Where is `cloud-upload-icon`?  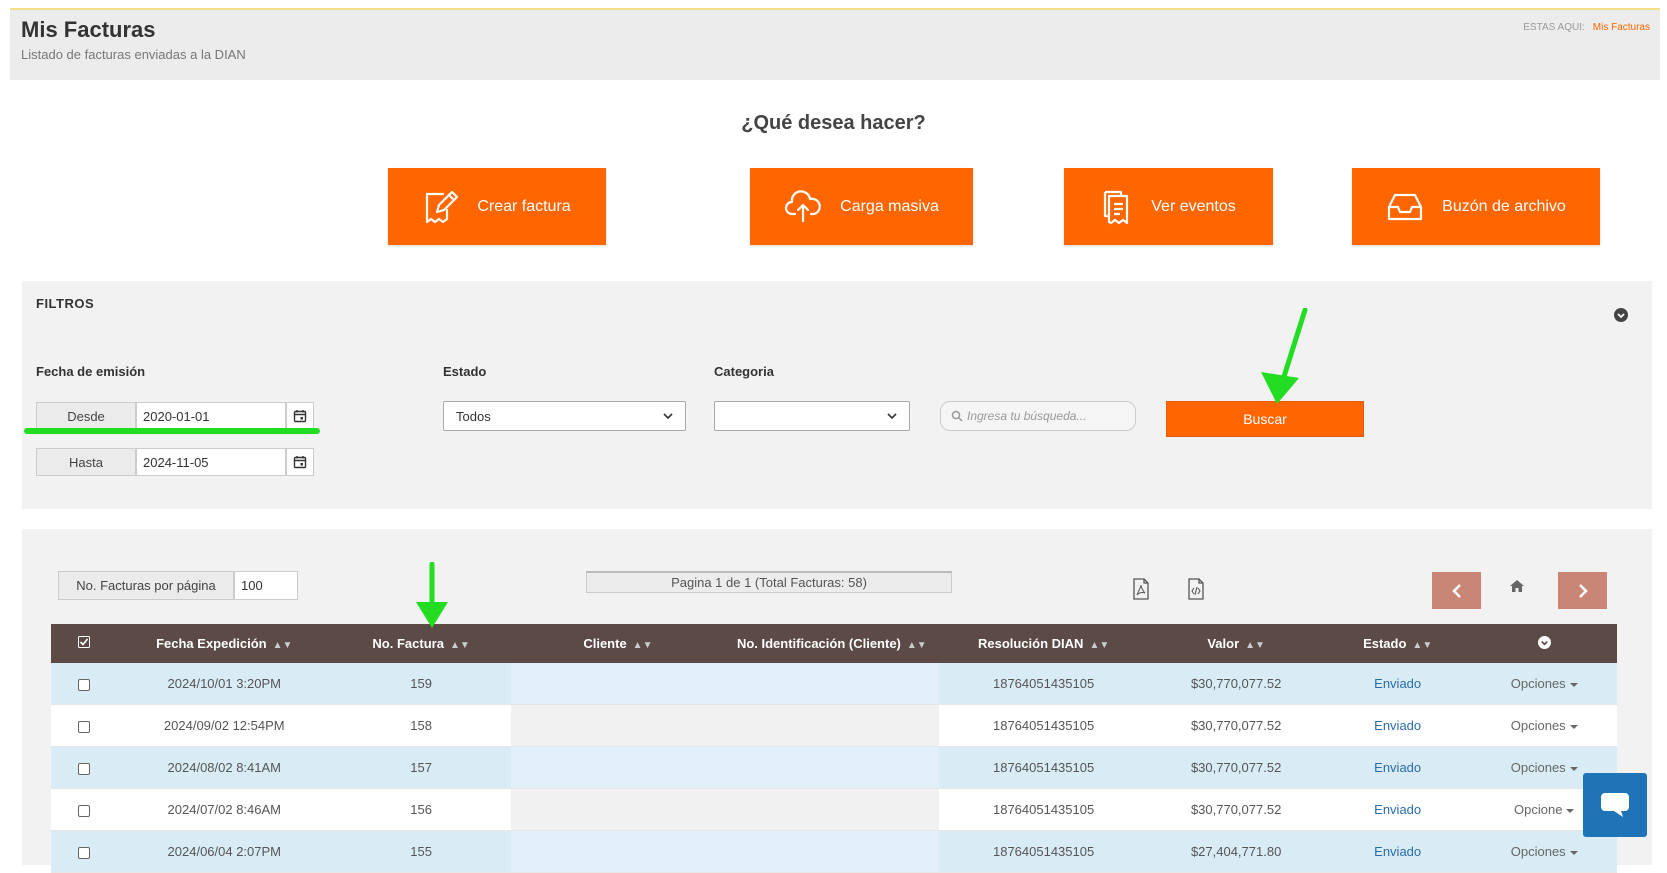 cloud-upload-icon is located at coordinates (803, 205).